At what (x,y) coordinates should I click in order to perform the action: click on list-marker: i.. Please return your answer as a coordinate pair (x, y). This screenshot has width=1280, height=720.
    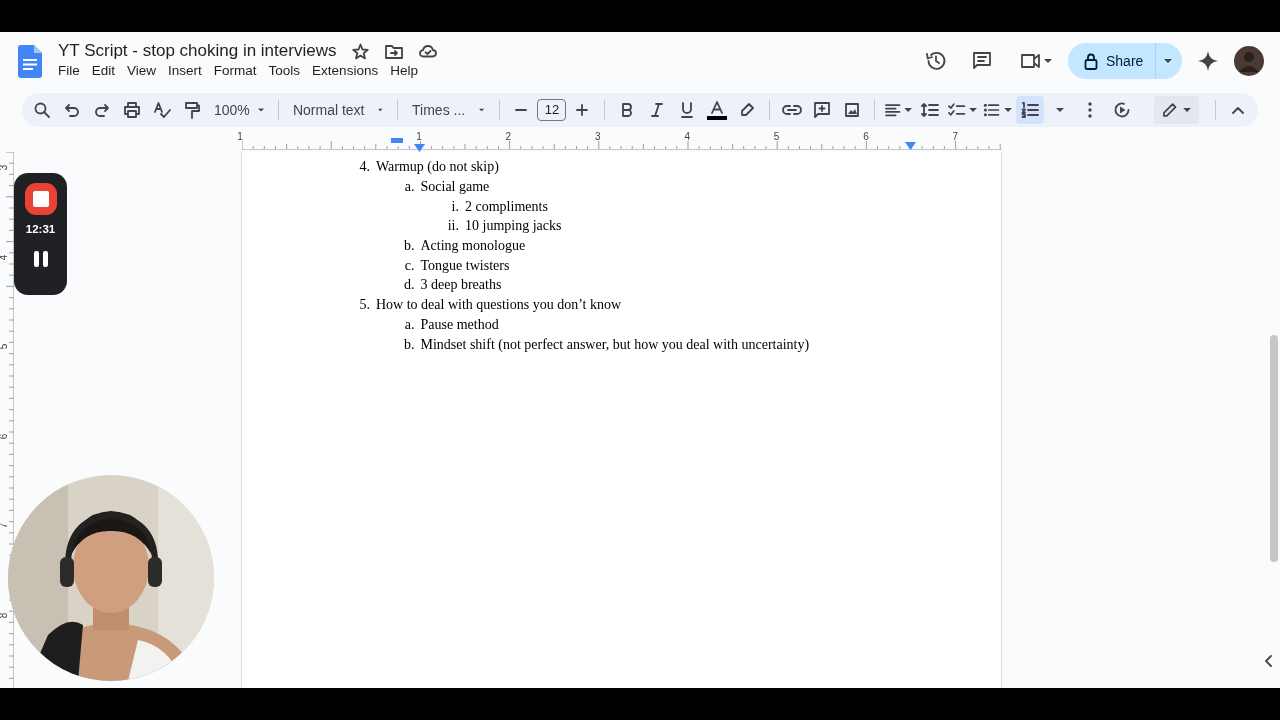
    Looking at the image, I should click on (454, 206).